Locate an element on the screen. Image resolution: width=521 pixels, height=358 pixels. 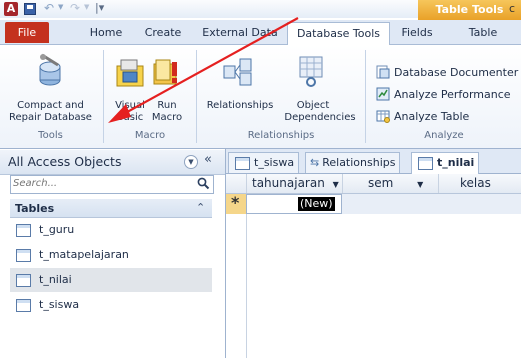
annotation-arrow-shaft is located at coordinates (209, 67).